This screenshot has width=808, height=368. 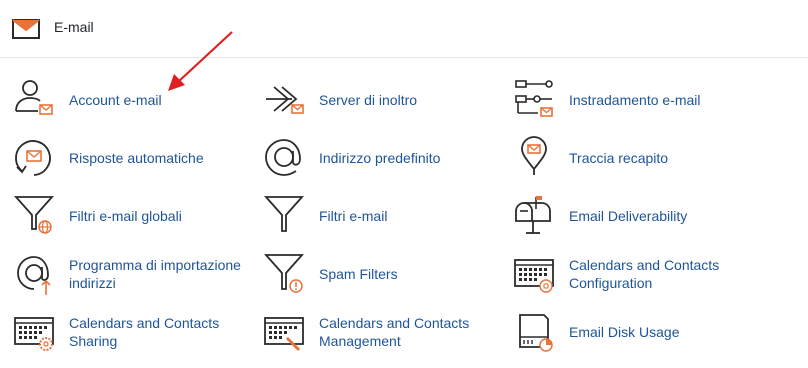 I want to click on spam-filters-link: Spam Filters, so click(x=387, y=274).